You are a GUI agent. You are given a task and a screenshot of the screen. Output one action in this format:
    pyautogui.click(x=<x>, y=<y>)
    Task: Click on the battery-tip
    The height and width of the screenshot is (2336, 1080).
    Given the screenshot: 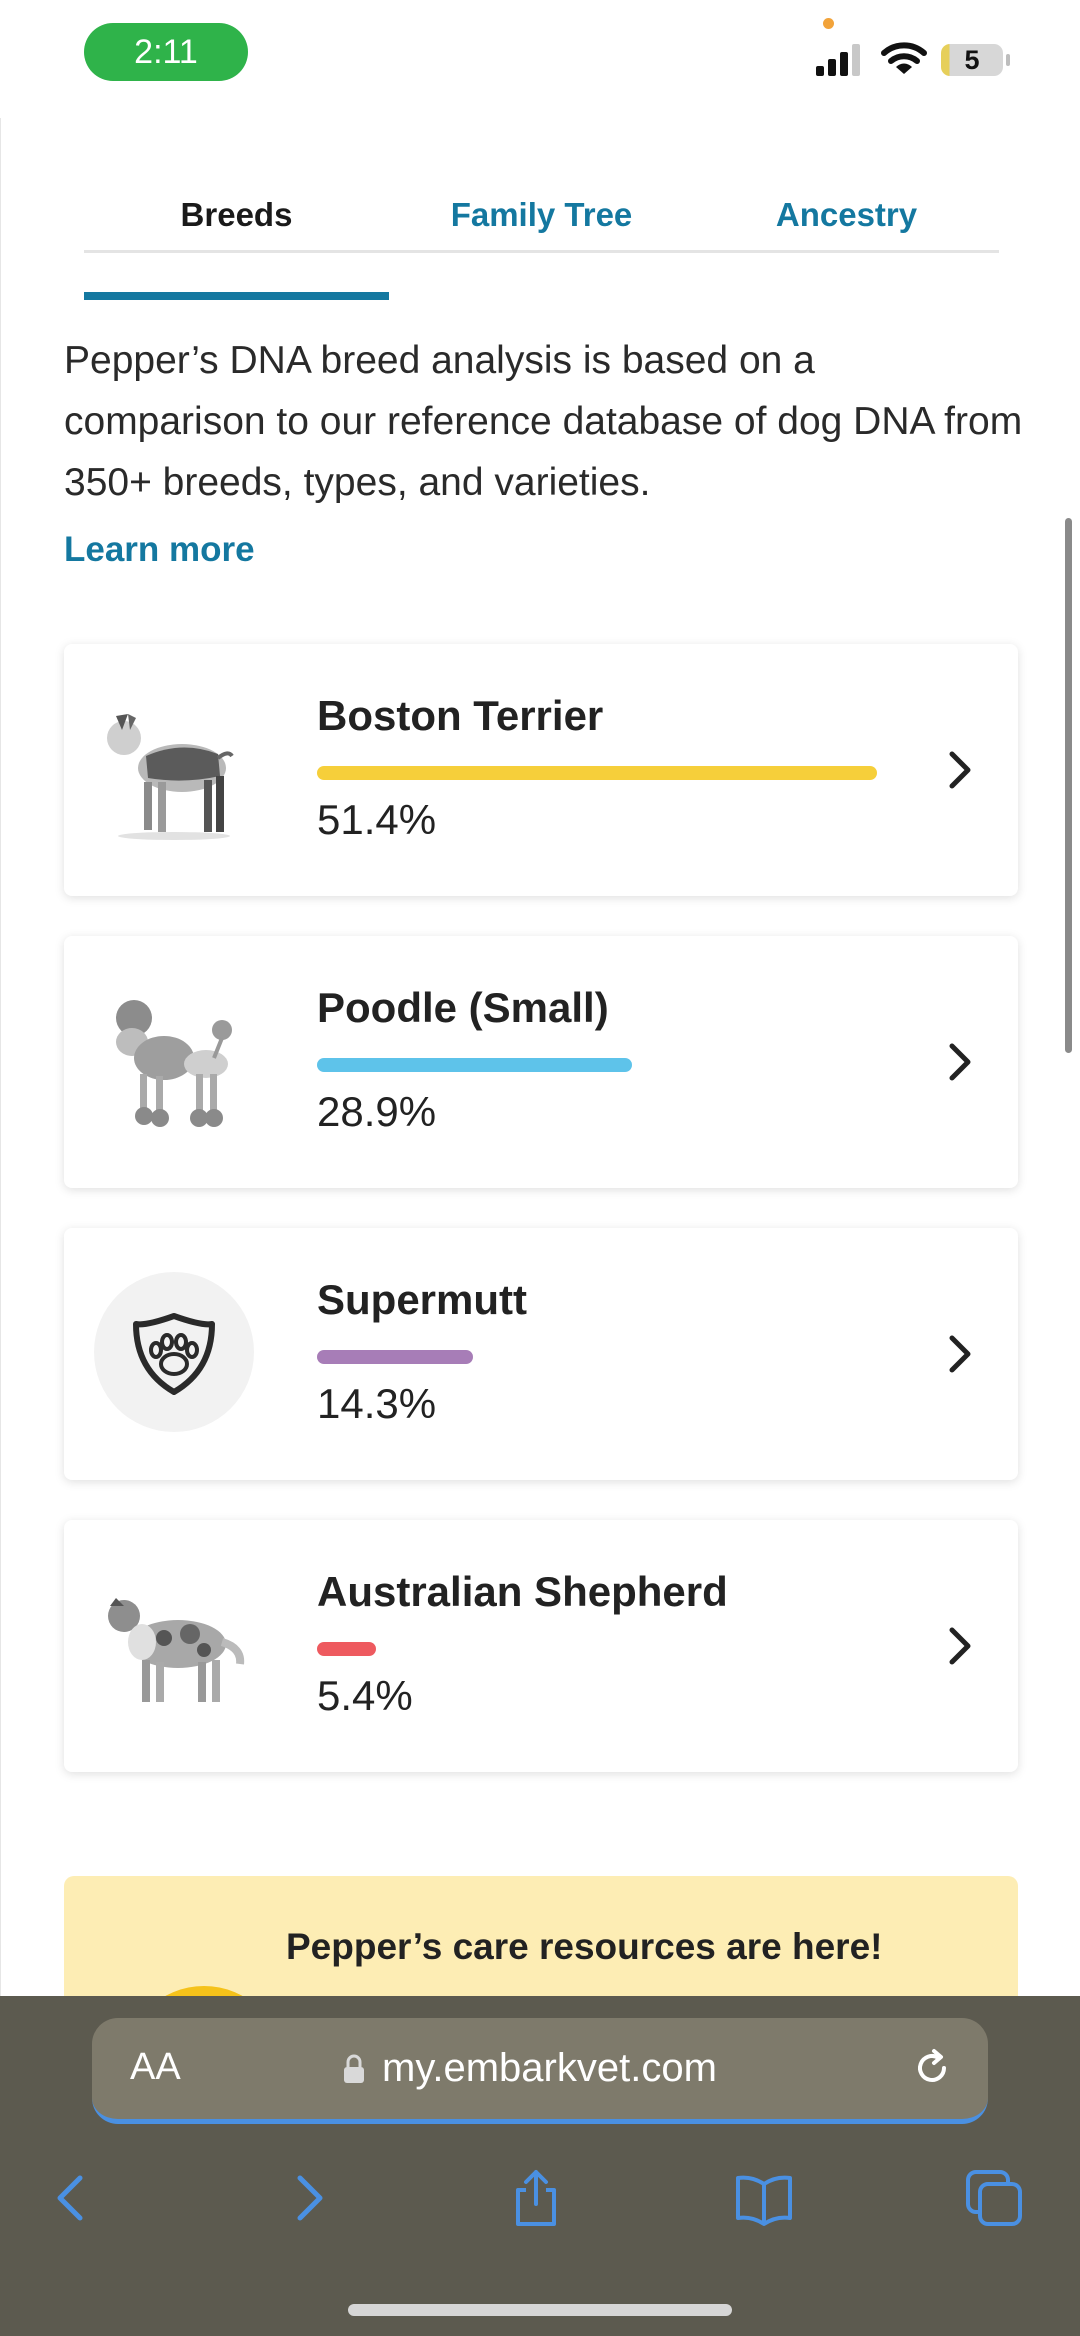 What is the action you would take?
    pyautogui.click(x=1008, y=60)
    